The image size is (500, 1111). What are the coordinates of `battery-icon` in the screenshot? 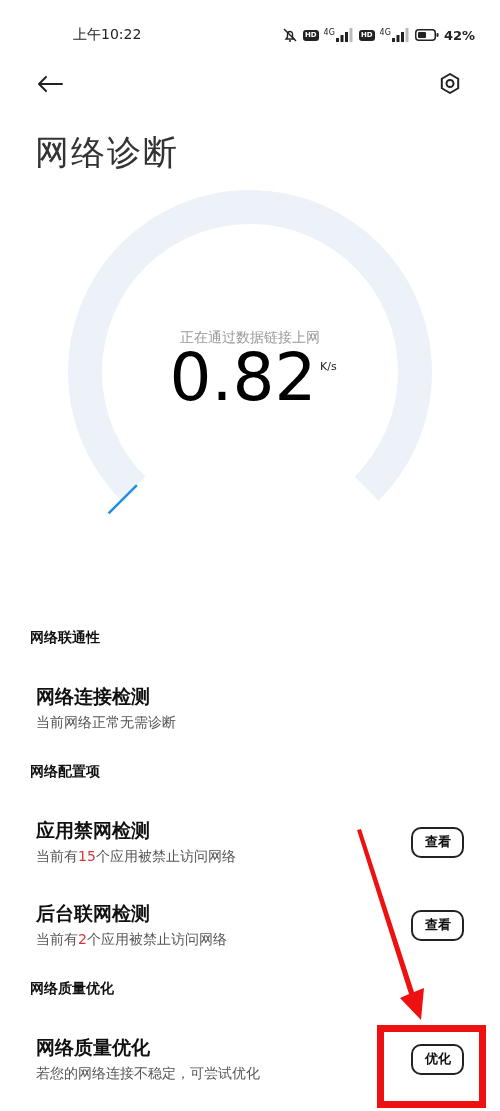 It's located at (426, 35).